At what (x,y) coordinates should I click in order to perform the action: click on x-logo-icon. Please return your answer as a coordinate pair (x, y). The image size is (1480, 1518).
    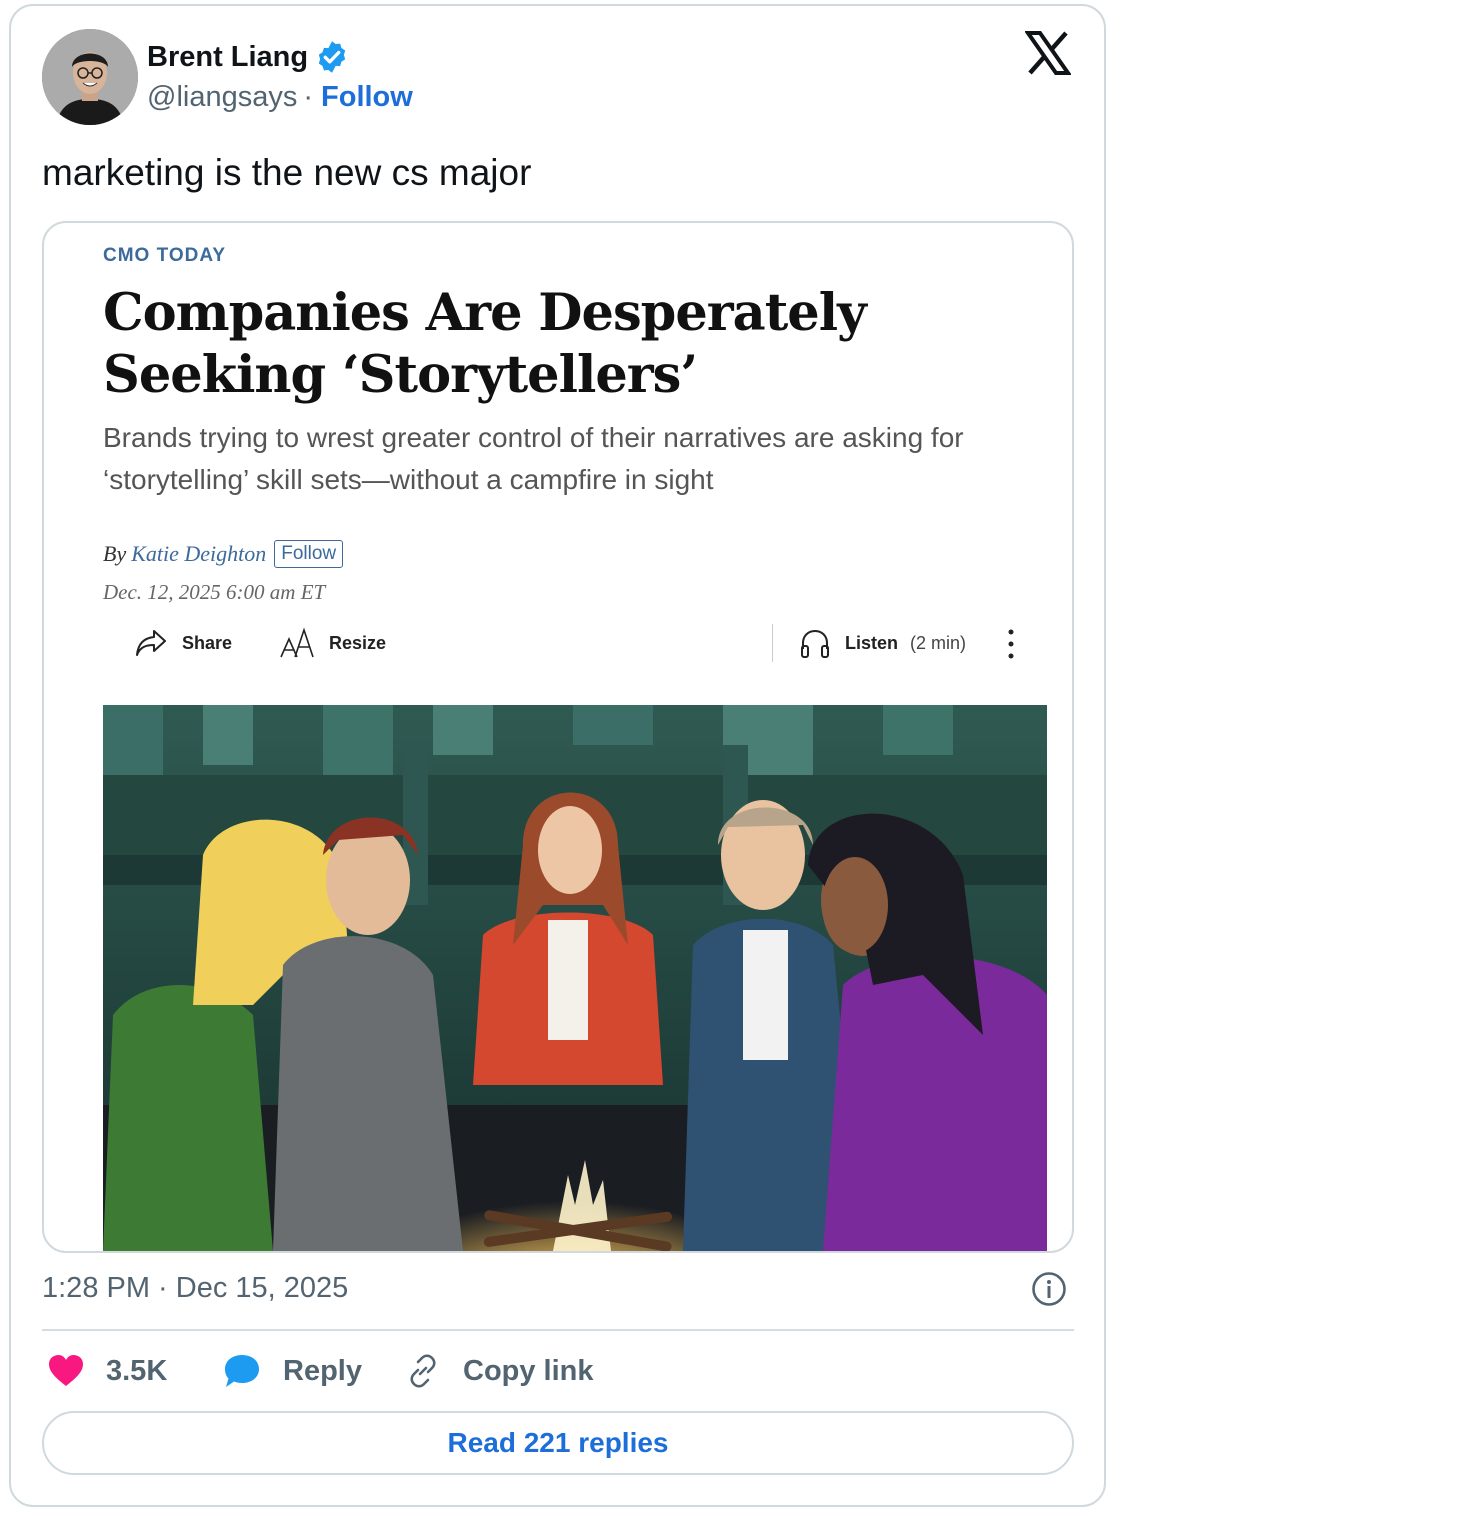
    Looking at the image, I should click on (1048, 53).